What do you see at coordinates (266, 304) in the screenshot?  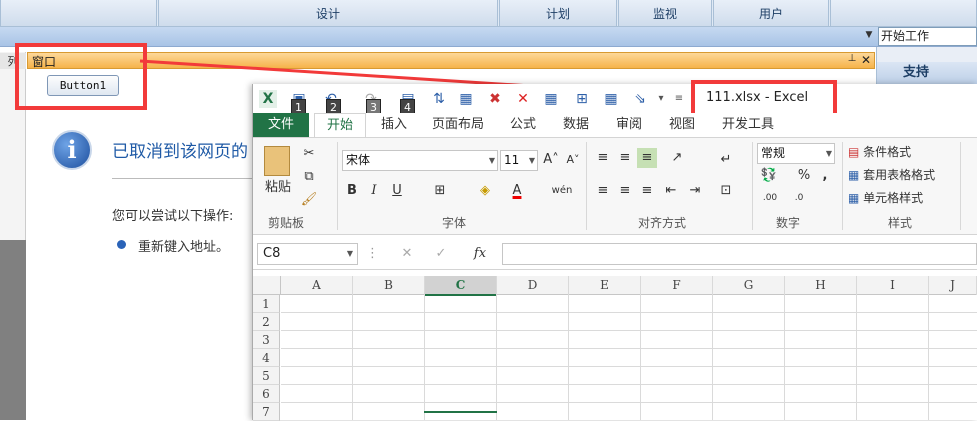 I see `row-header: 1` at bounding box center [266, 304].